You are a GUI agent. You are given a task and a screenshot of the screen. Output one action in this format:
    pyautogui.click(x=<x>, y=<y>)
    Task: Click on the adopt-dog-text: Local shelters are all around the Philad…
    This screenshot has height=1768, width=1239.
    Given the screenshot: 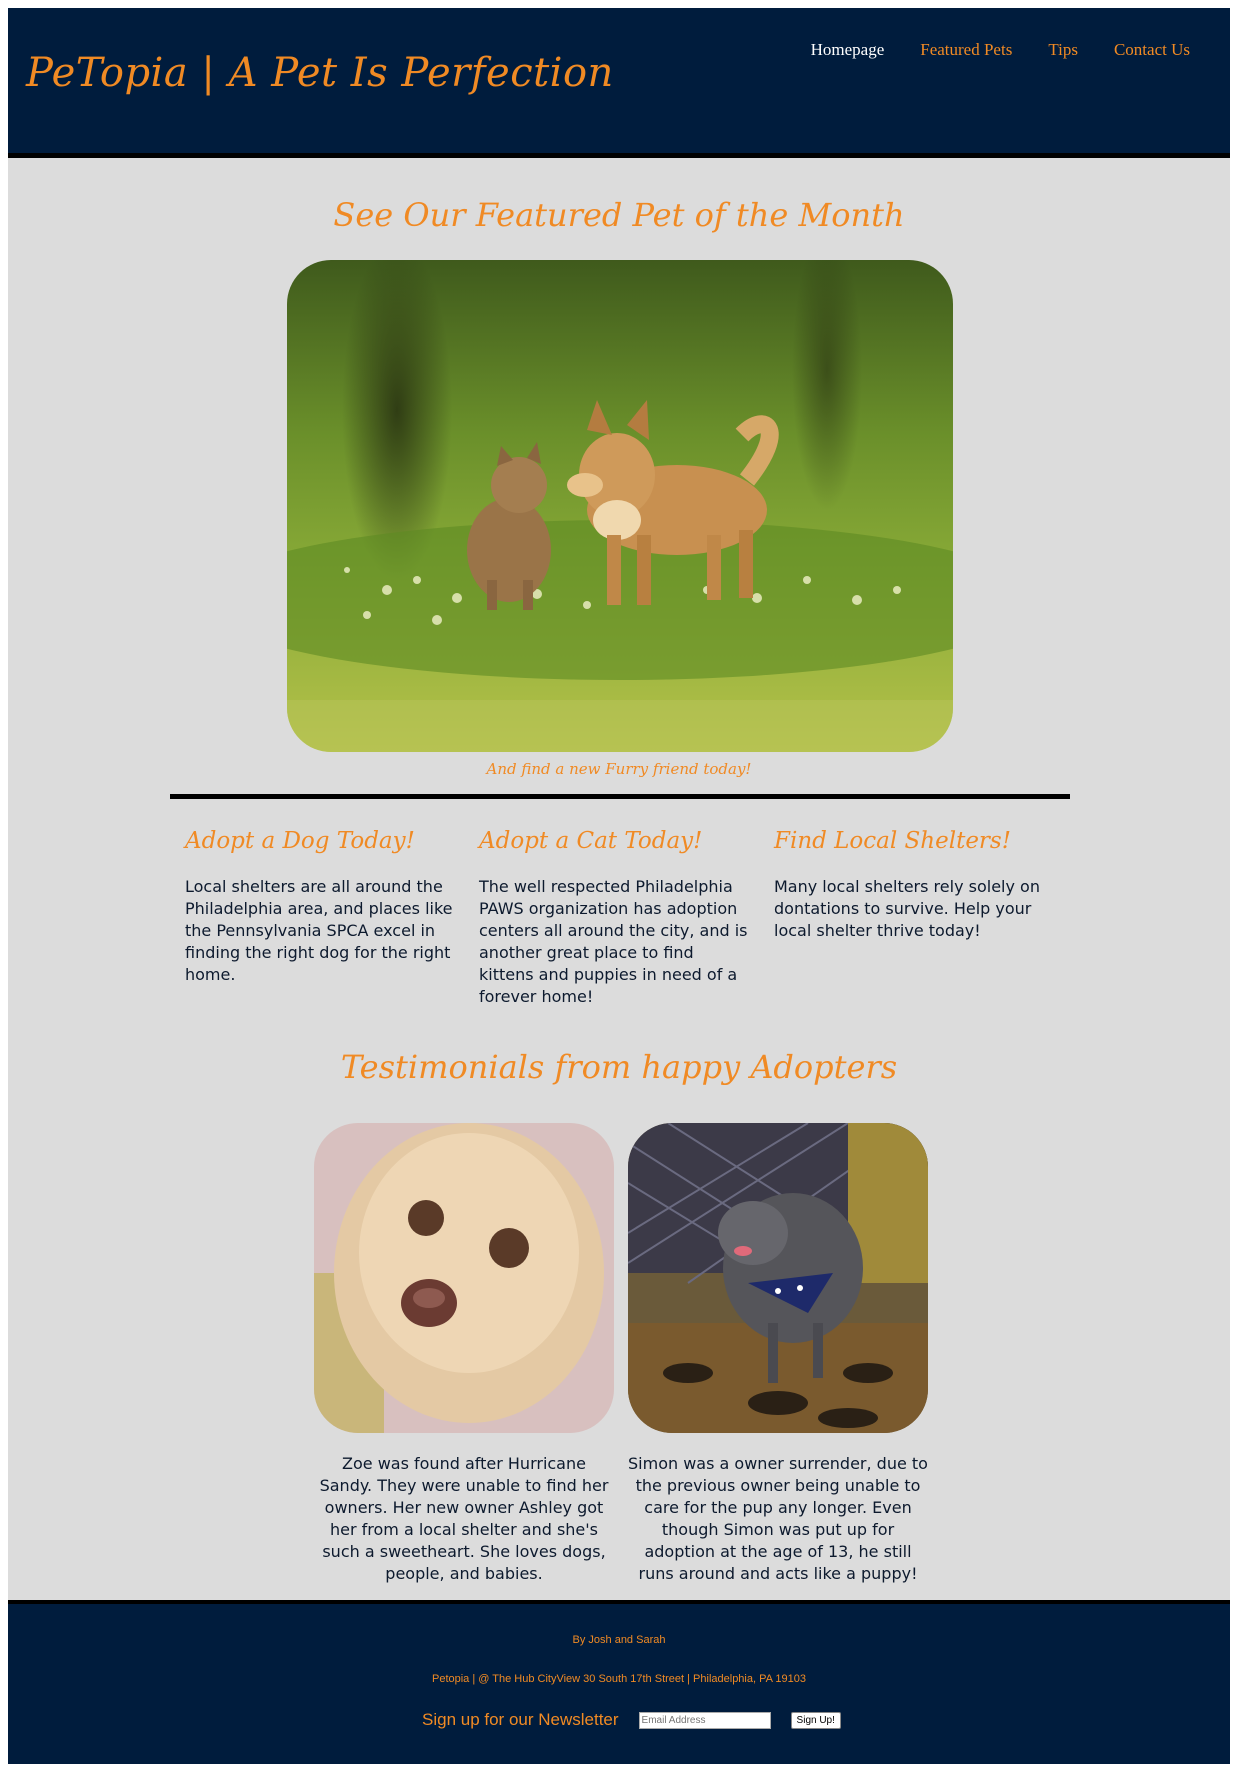 What is the action you would take?
    pyautogui.click(x=319, y=930)
    